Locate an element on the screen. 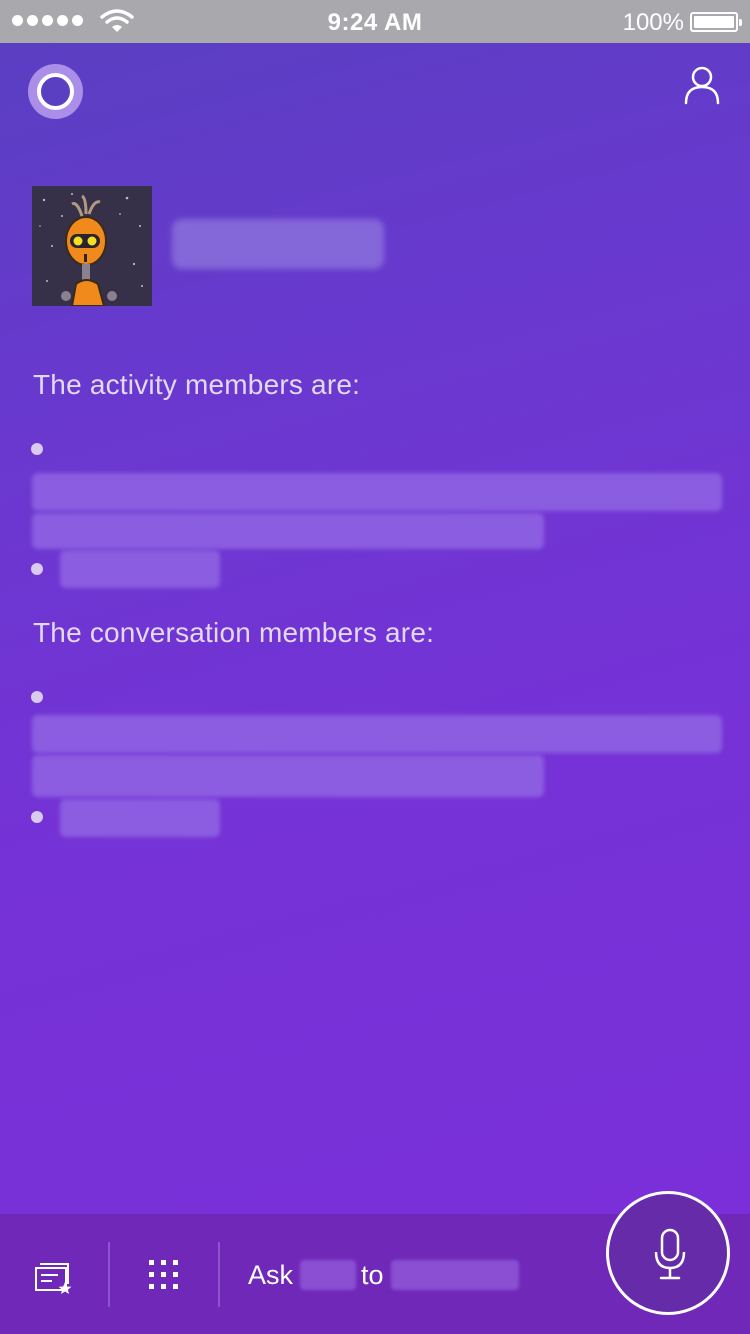  microphone-button is located at coordinates (668, 1253).